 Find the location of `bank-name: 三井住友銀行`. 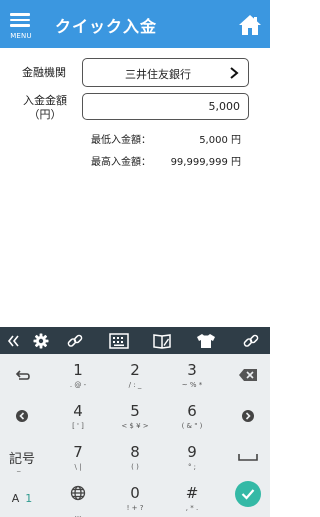

bank-name: 三井住友銀行 is located at coordinates (158, 74).